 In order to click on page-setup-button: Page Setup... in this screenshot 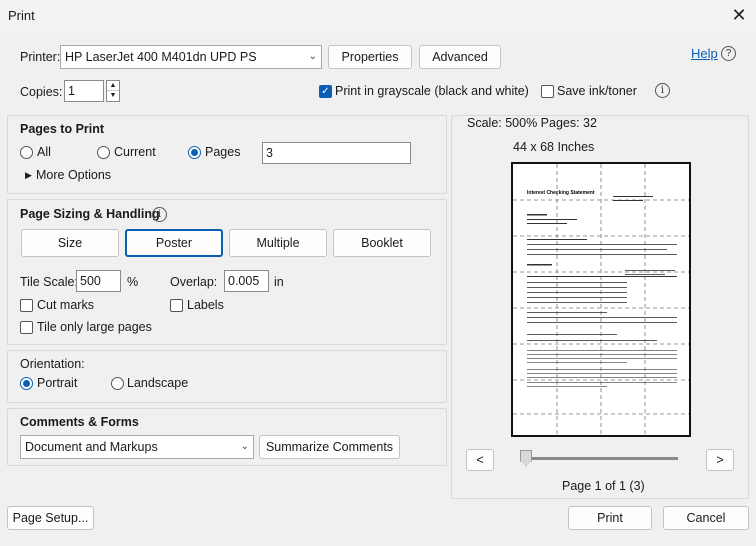, I will do `click(50, 518)`.